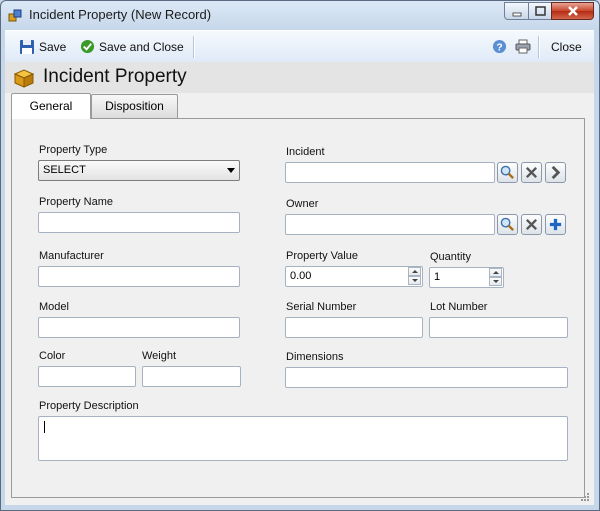 The image size is (600, 511). I want to click on plus-icon, so click(555, 224).